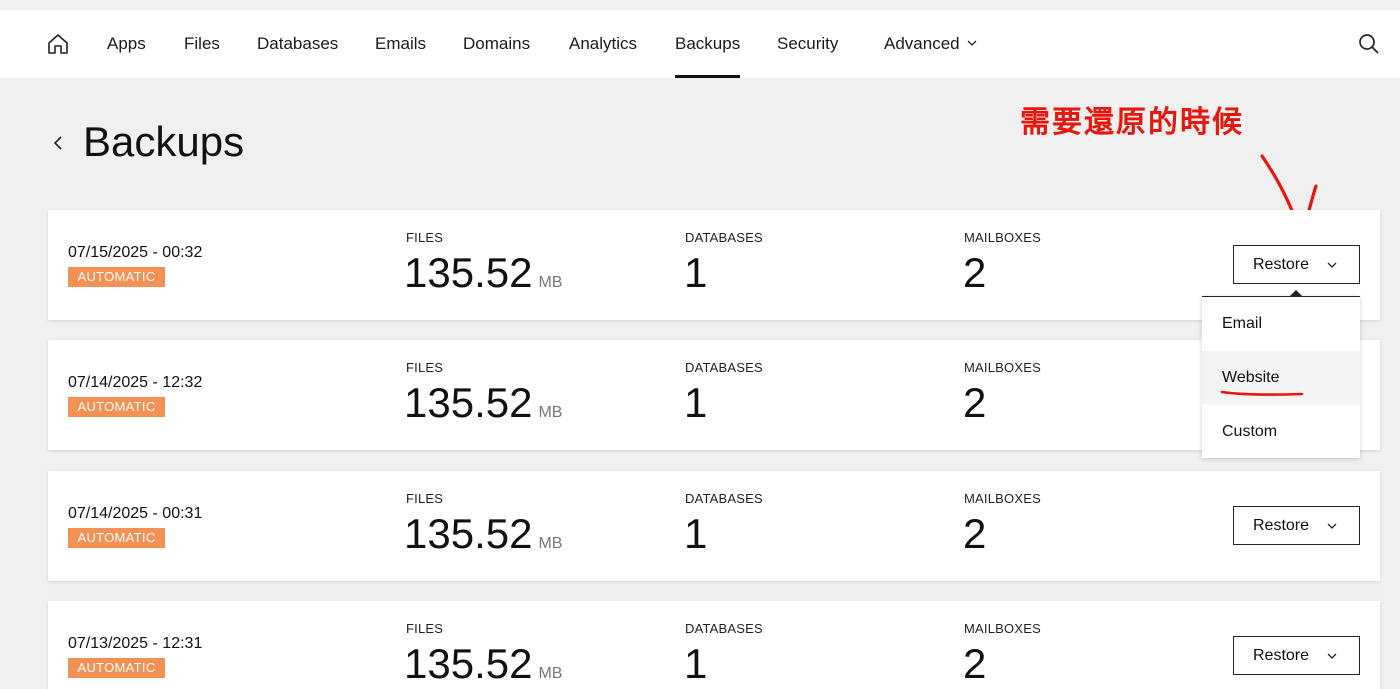 This screenshot has height=689, width=1400. Describe the element at coordinates (58, 44) in the screenshot. I see `home-icon` at that location.